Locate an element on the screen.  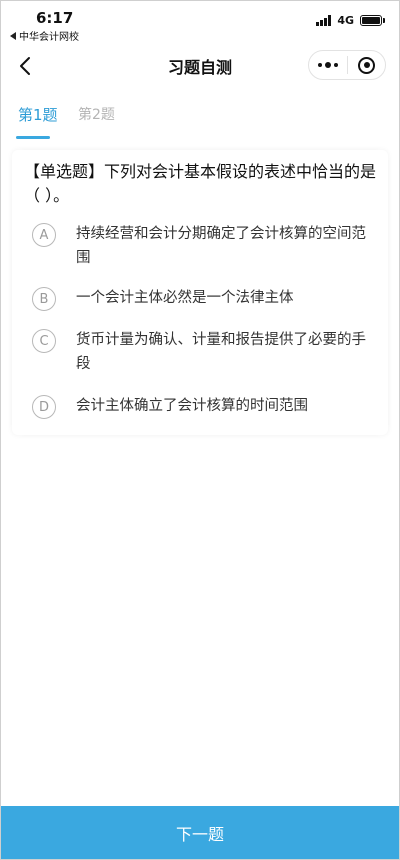
back-app-label: 中华会计网校 is located at coordinates (49, 37).